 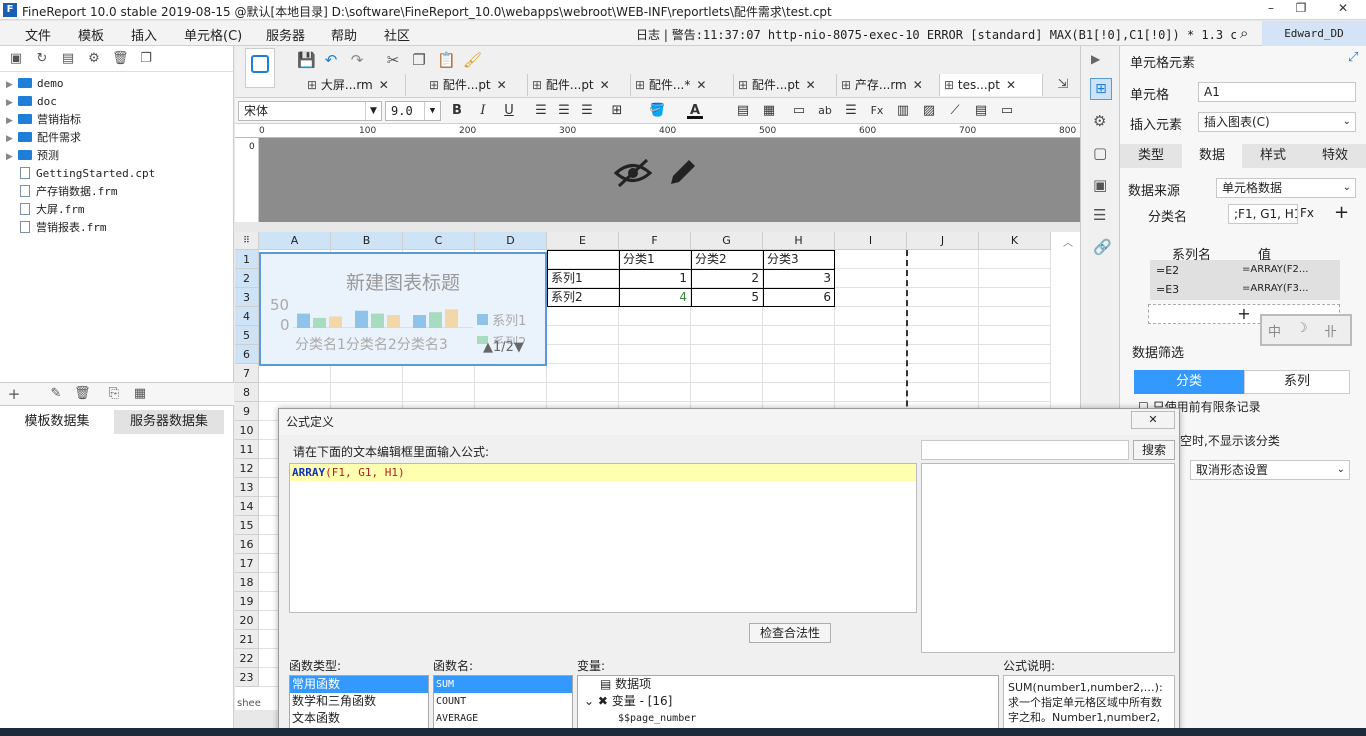 What do you see at coordinates (144, 34) in the screenshot?
I see `menu-insert: 插入` at bounding box center [144, 34].